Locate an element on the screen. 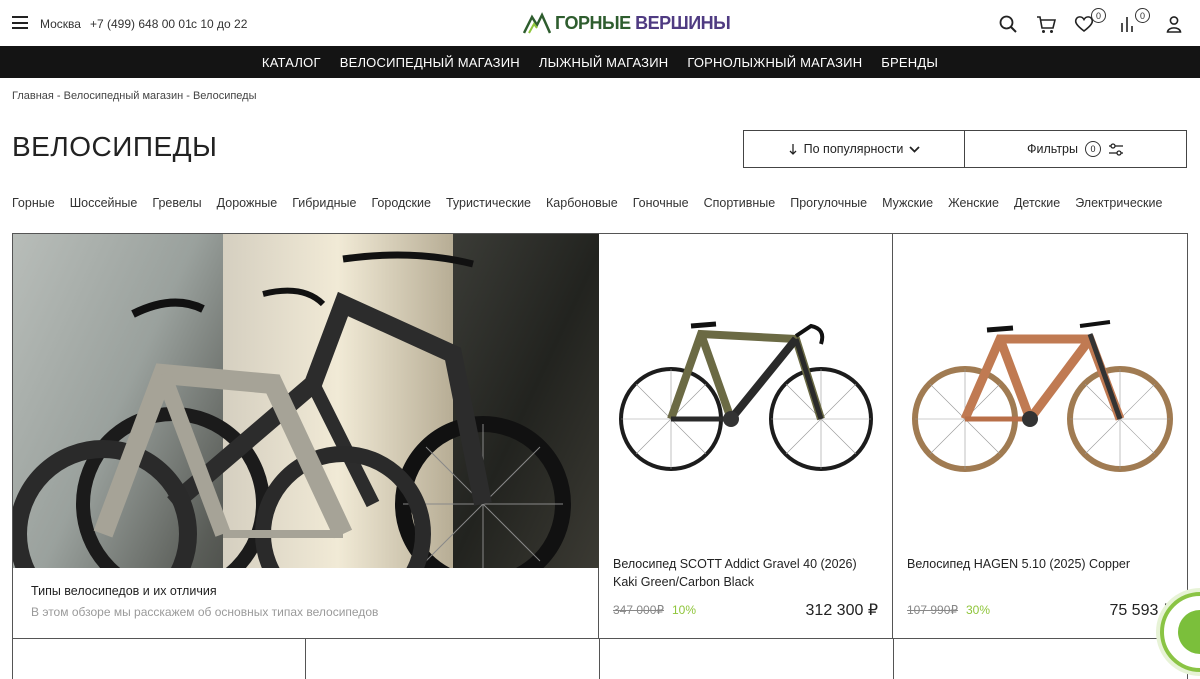 The image size is (1200, 679). type-link: Городские is located at coordinates (400, 203).